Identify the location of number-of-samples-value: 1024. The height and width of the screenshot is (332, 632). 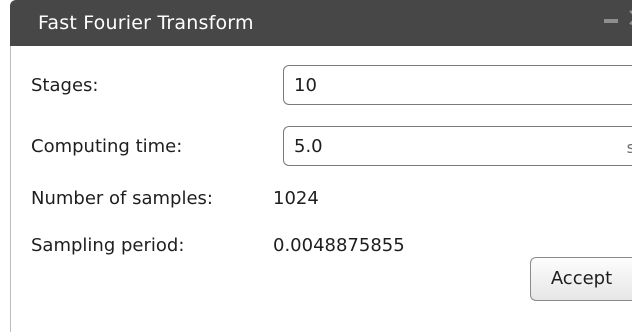
(296, 198).